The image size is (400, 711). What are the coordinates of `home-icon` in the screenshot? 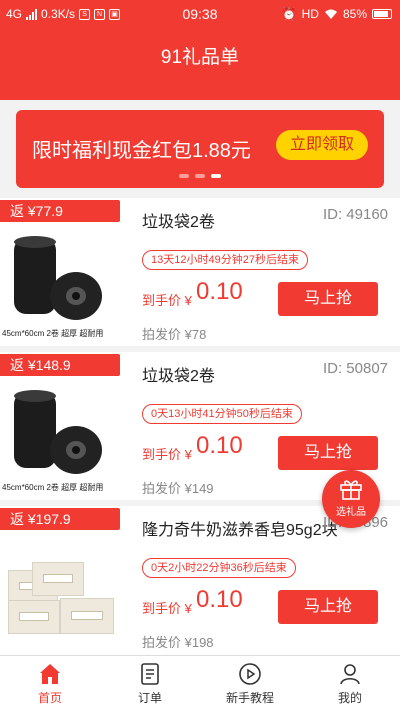 It's located at (50, 674).